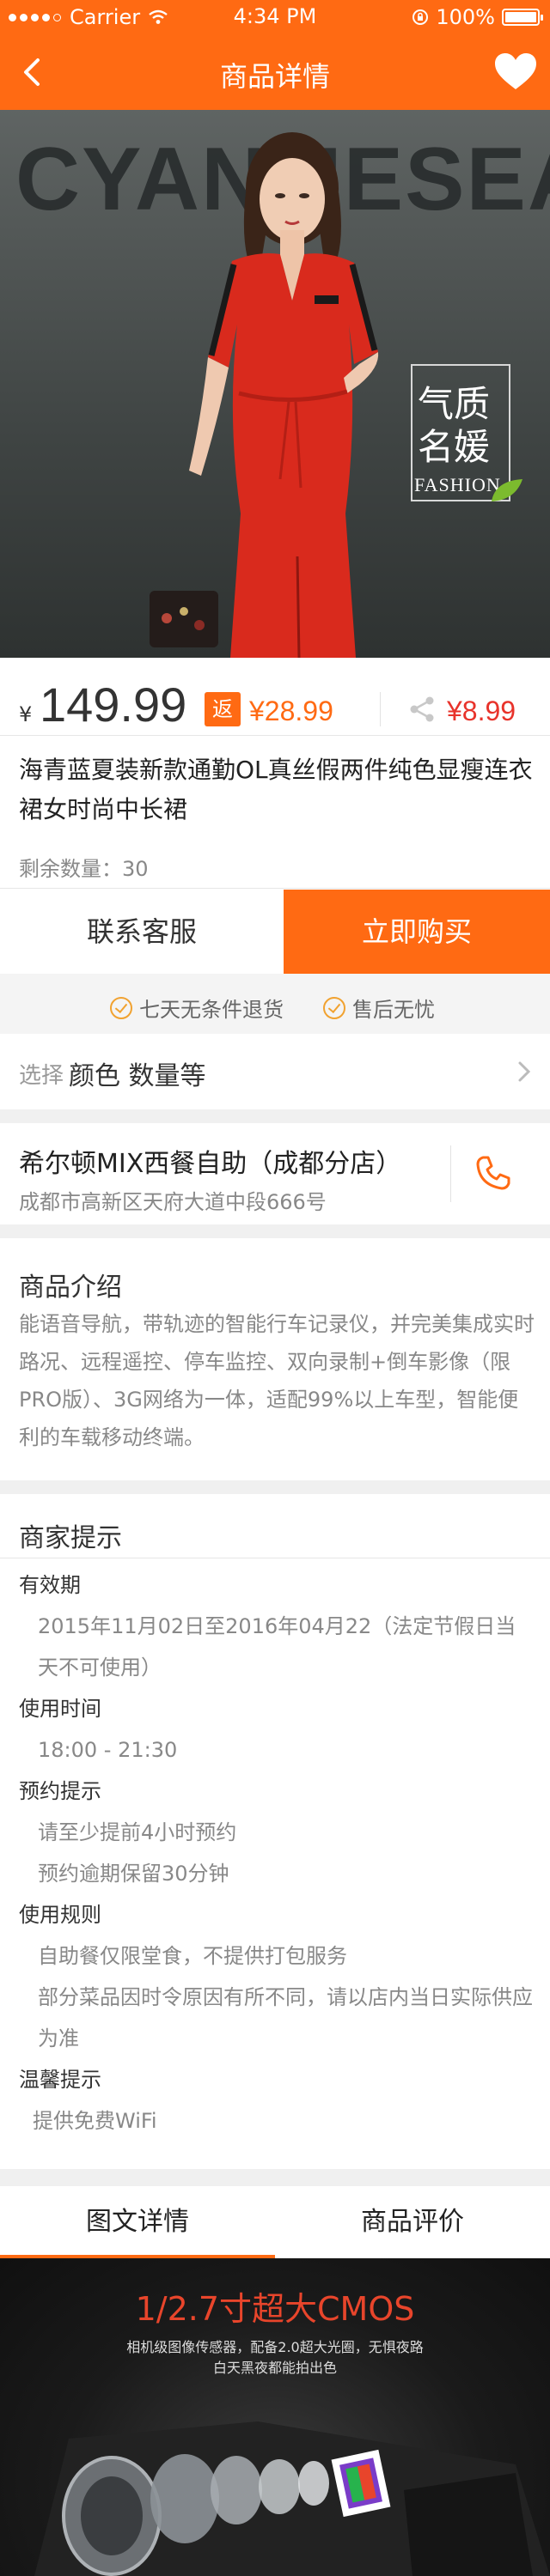  I want to click on select-value: 颜色 数量等, so click(137, 1076).